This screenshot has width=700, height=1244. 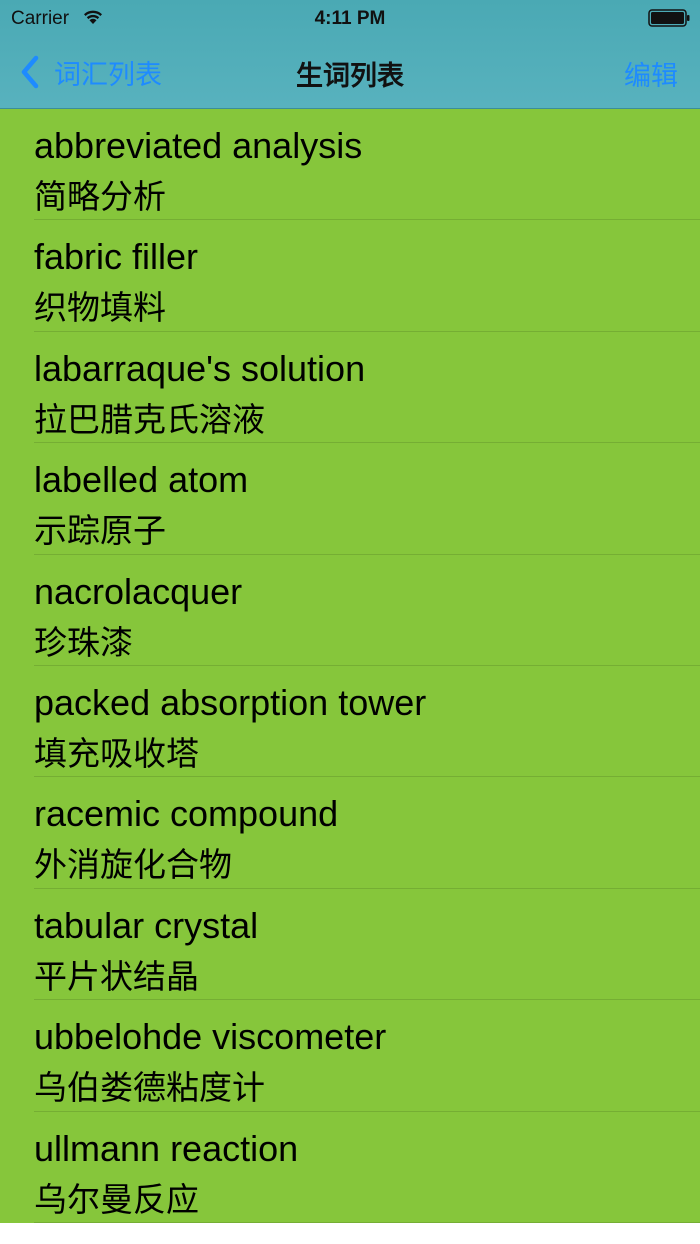 I want to click on word-translation: 简略分析, so click(x=100, y=196).